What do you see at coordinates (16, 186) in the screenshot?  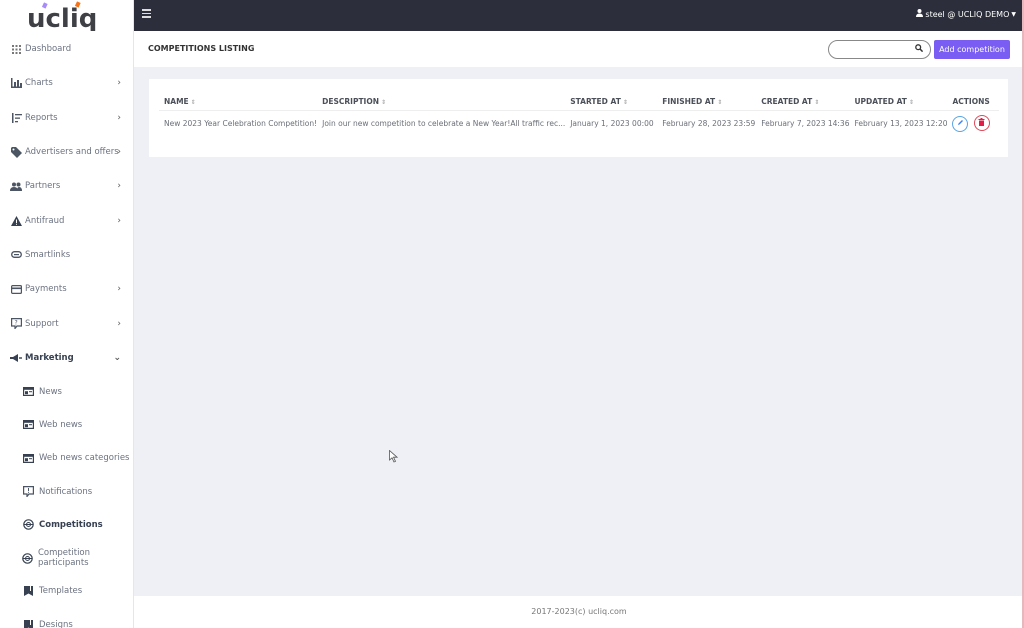 I see `users-icon` at bounding box center [16, 186].